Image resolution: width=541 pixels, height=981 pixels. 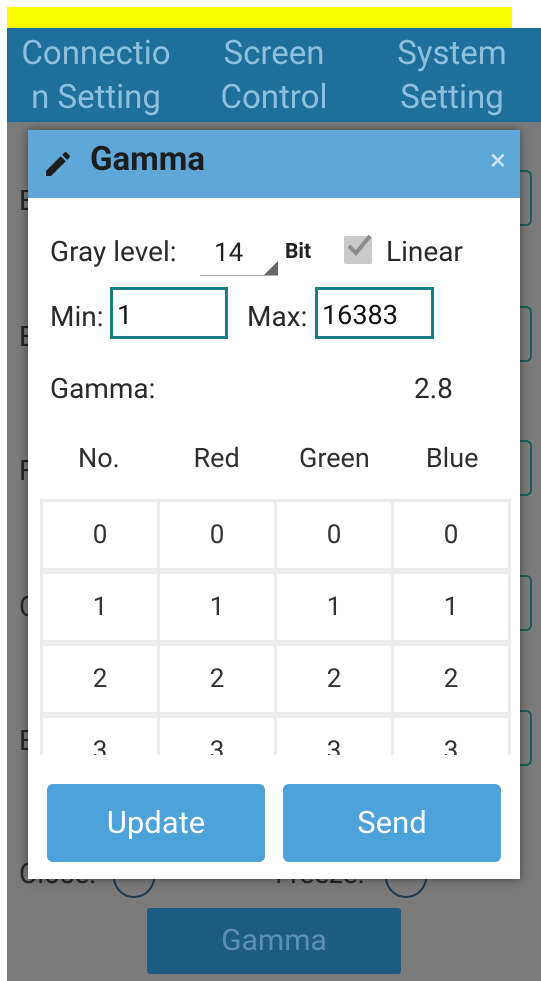 What do you see at coordinates (334, 458) in the screenshot?
I see `column-header-green: Green` at bounding box center [334, 458].